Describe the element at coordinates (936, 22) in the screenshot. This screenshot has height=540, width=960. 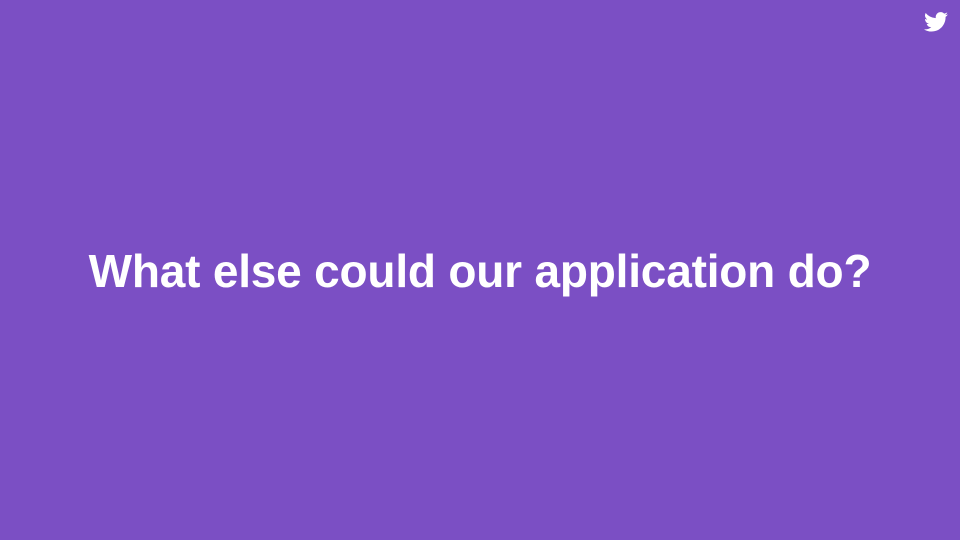
I see `twitter-bird-icon` at that location.